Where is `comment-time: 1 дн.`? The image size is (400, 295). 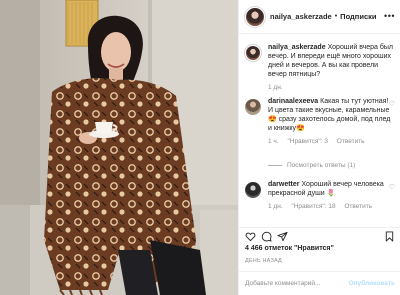 comment-time: 1 дн. is located at coordinates (275, 206).